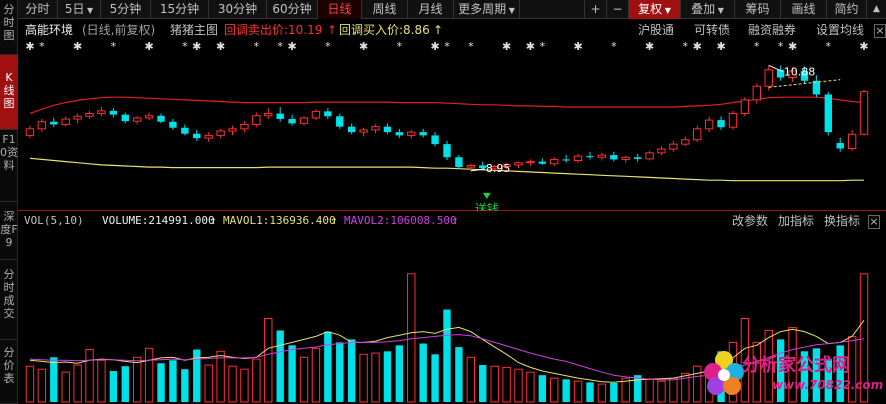 Image resolution: width=886 pixels, height=404 pixels. Describe the element at coordinates (54, 221) in the screenshot. I see `volume-indicator-name: VOL(5,10)` at that location.